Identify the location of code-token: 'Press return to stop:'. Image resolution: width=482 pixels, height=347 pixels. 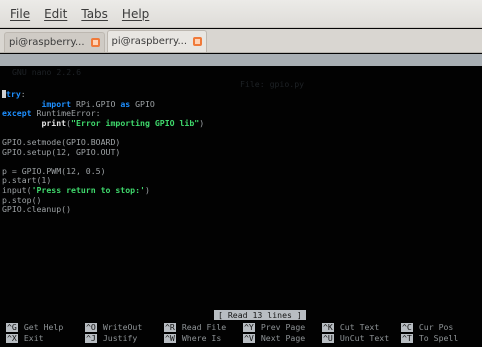
(88, 189).